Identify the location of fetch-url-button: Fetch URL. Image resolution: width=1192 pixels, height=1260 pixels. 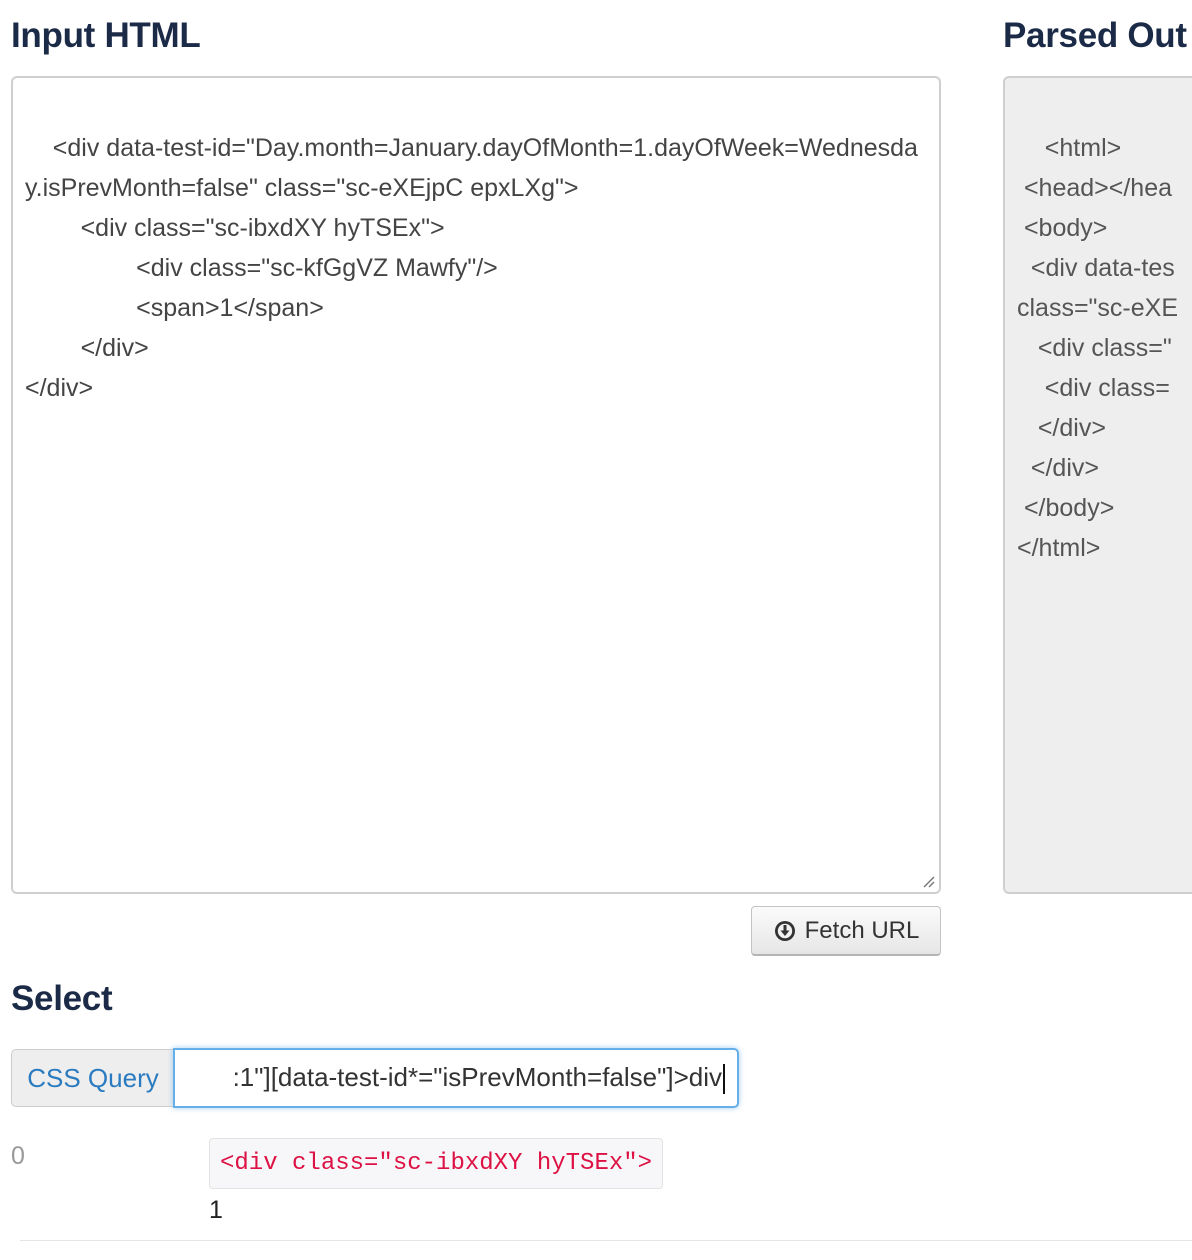
(846, 931).